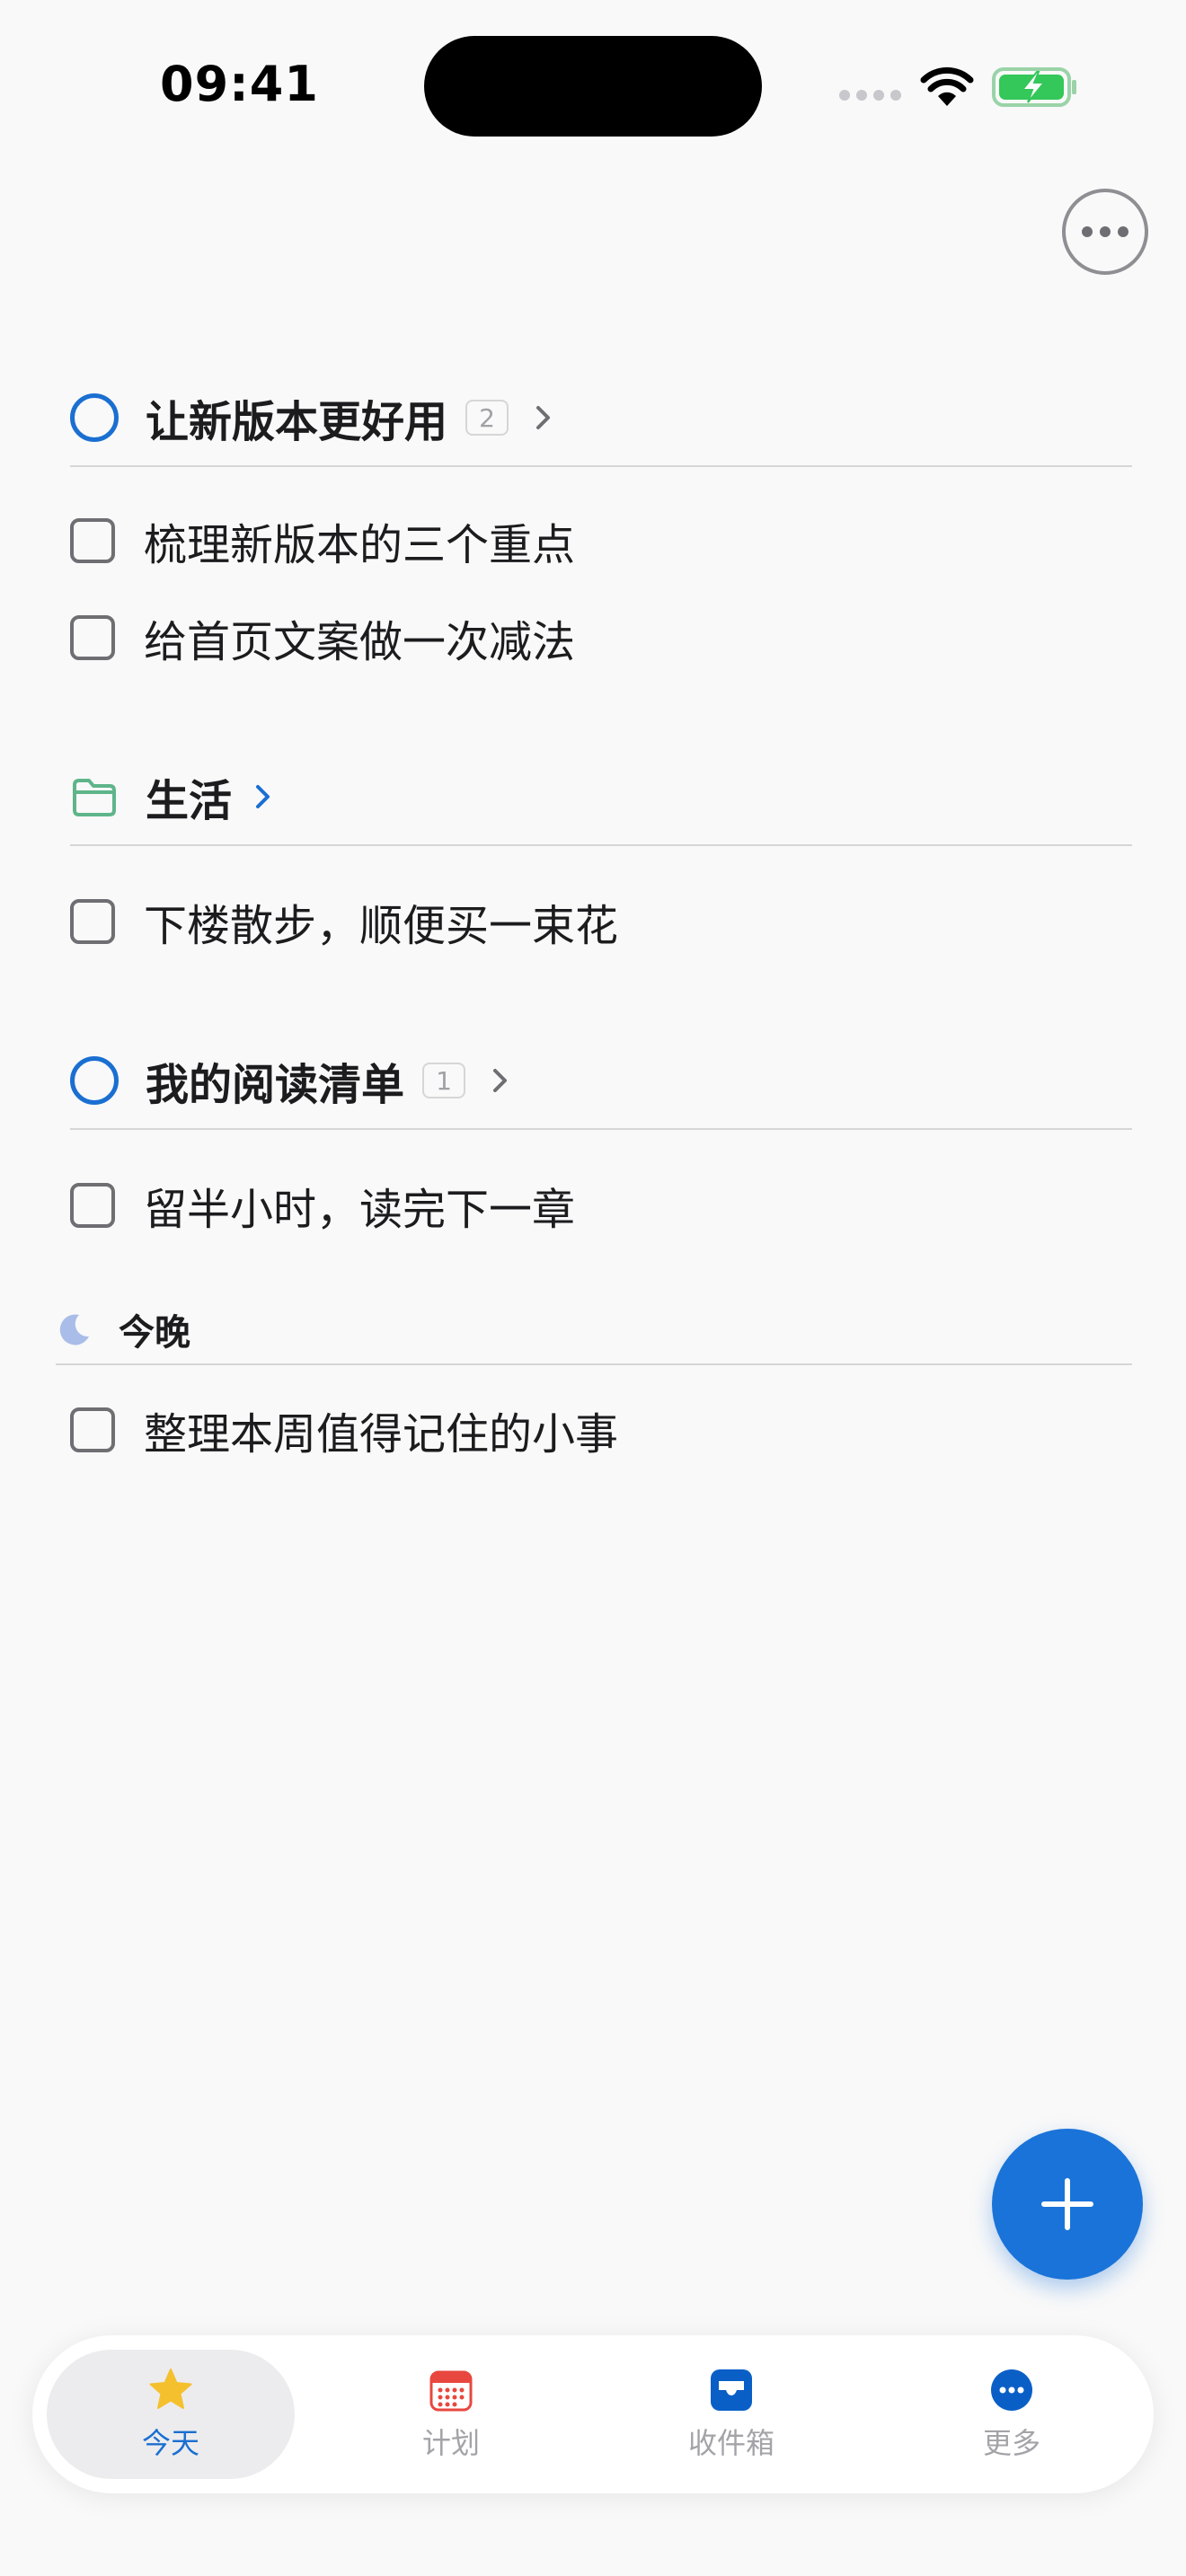 This screenshot has height=2576, width=1186. What do you see at coordinates (451, 2391) in the screenshot?
I see `calendar-icon` at bounding box center [451, 2391].